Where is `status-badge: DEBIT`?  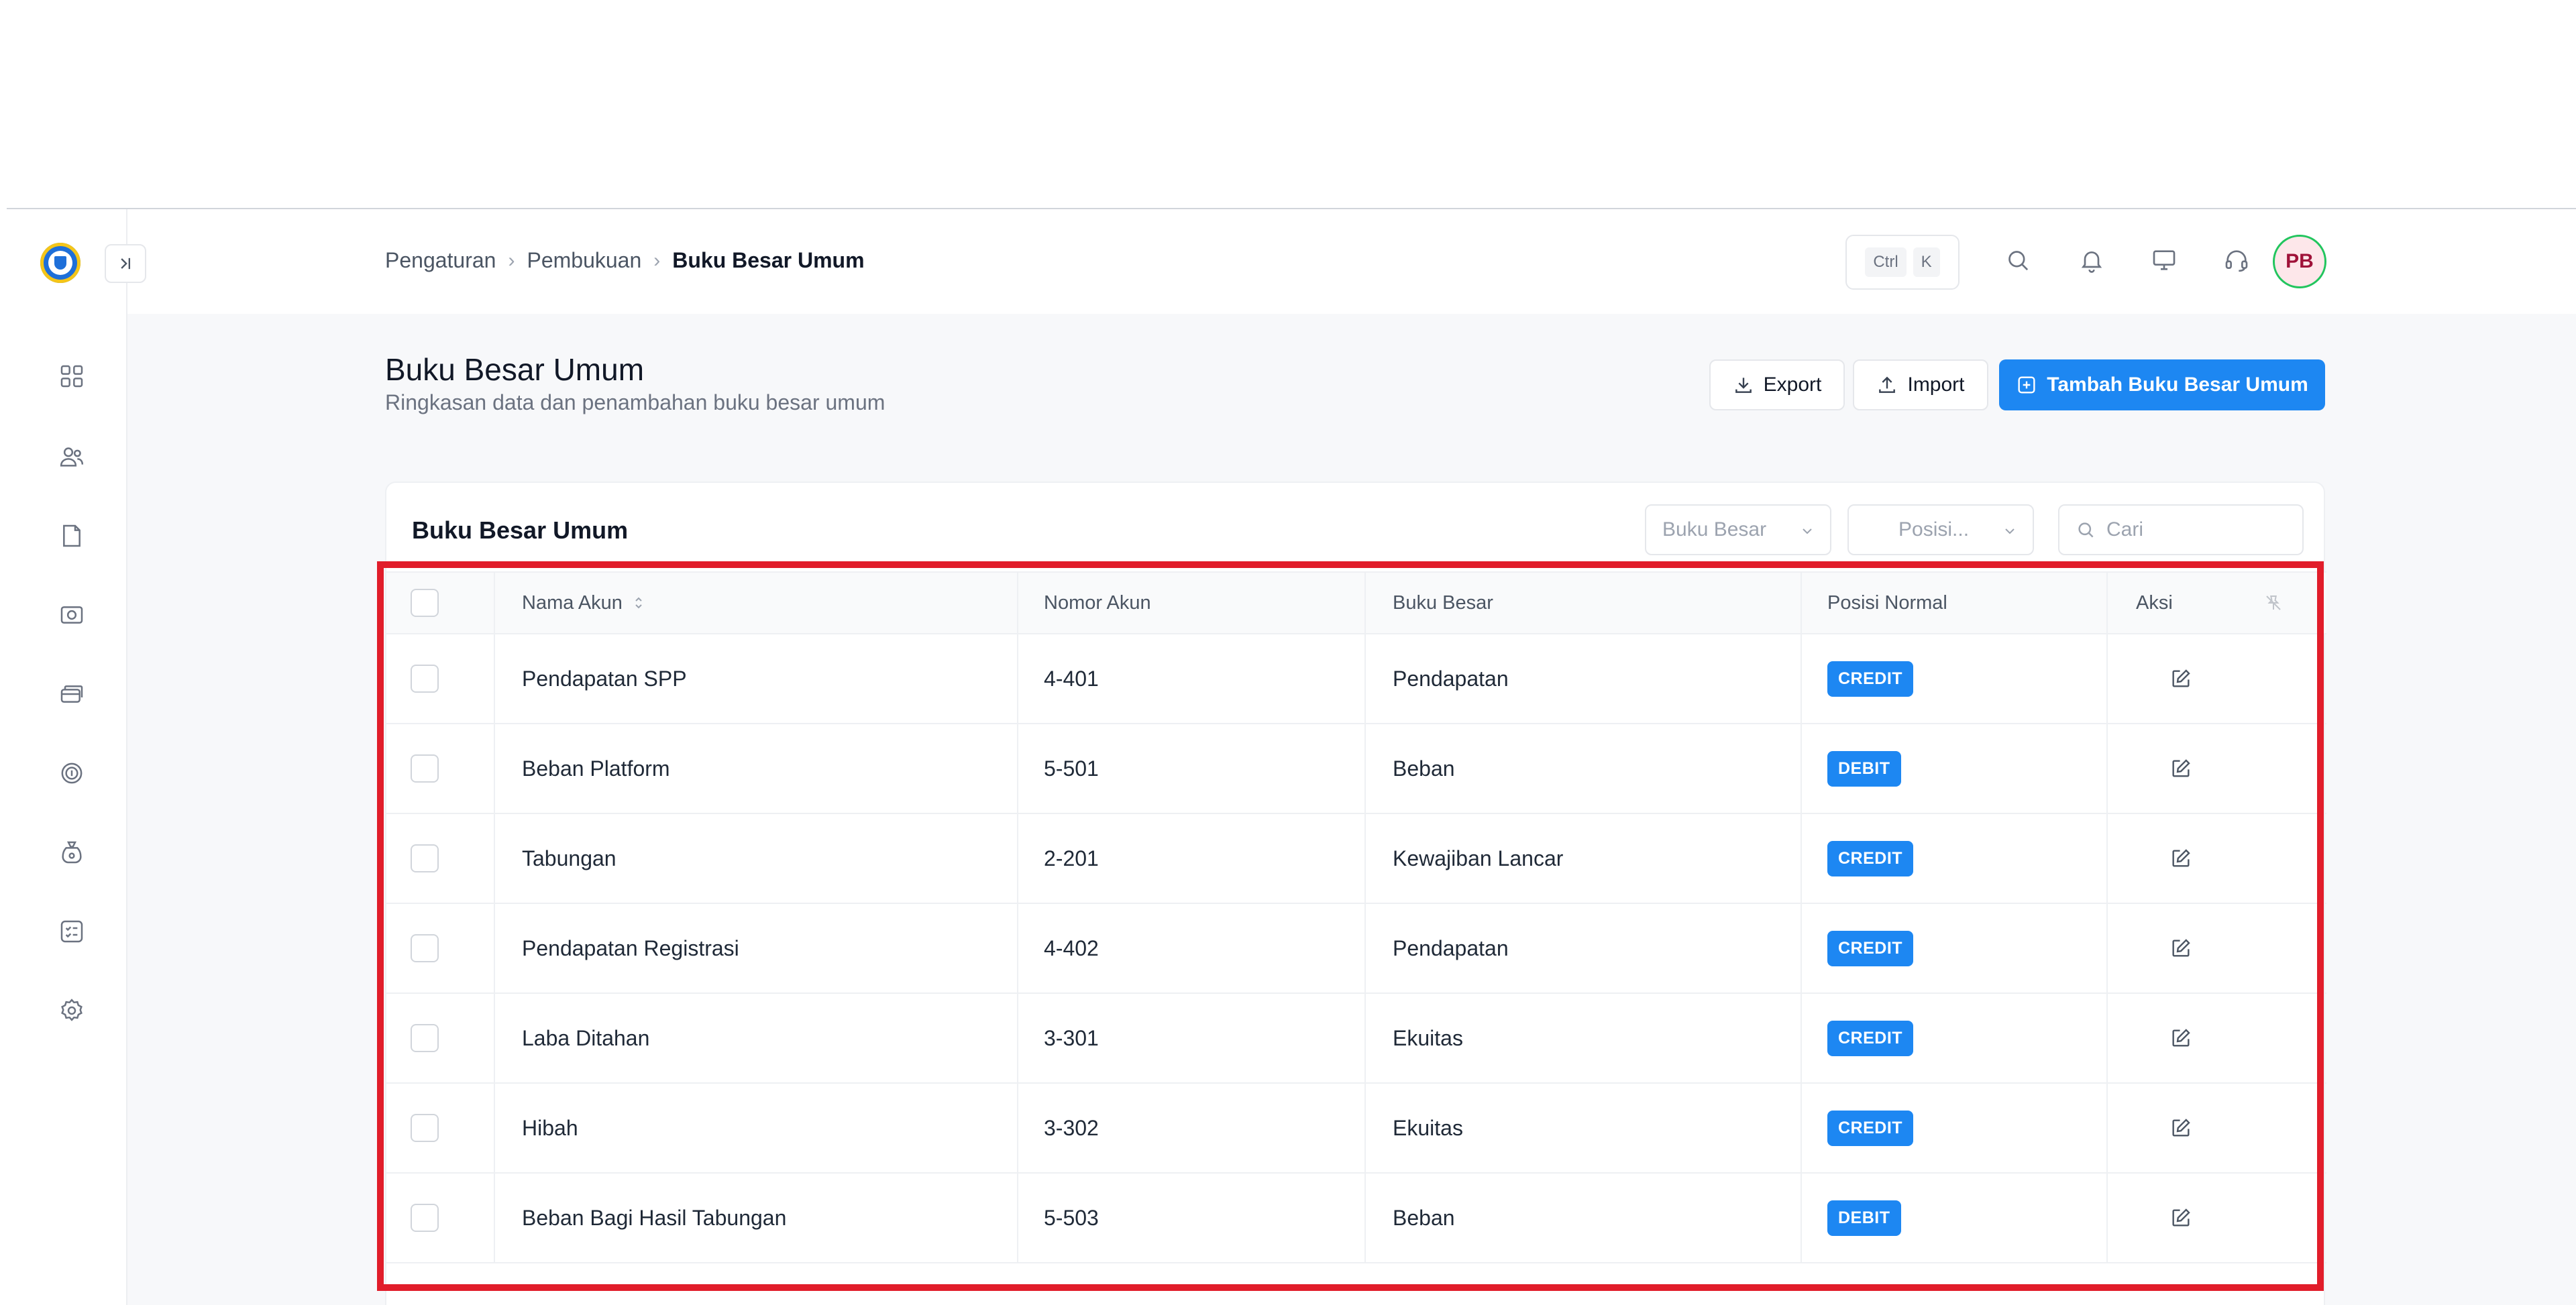 status-badge: DEBIT is located at coordinates (1864, 1218).